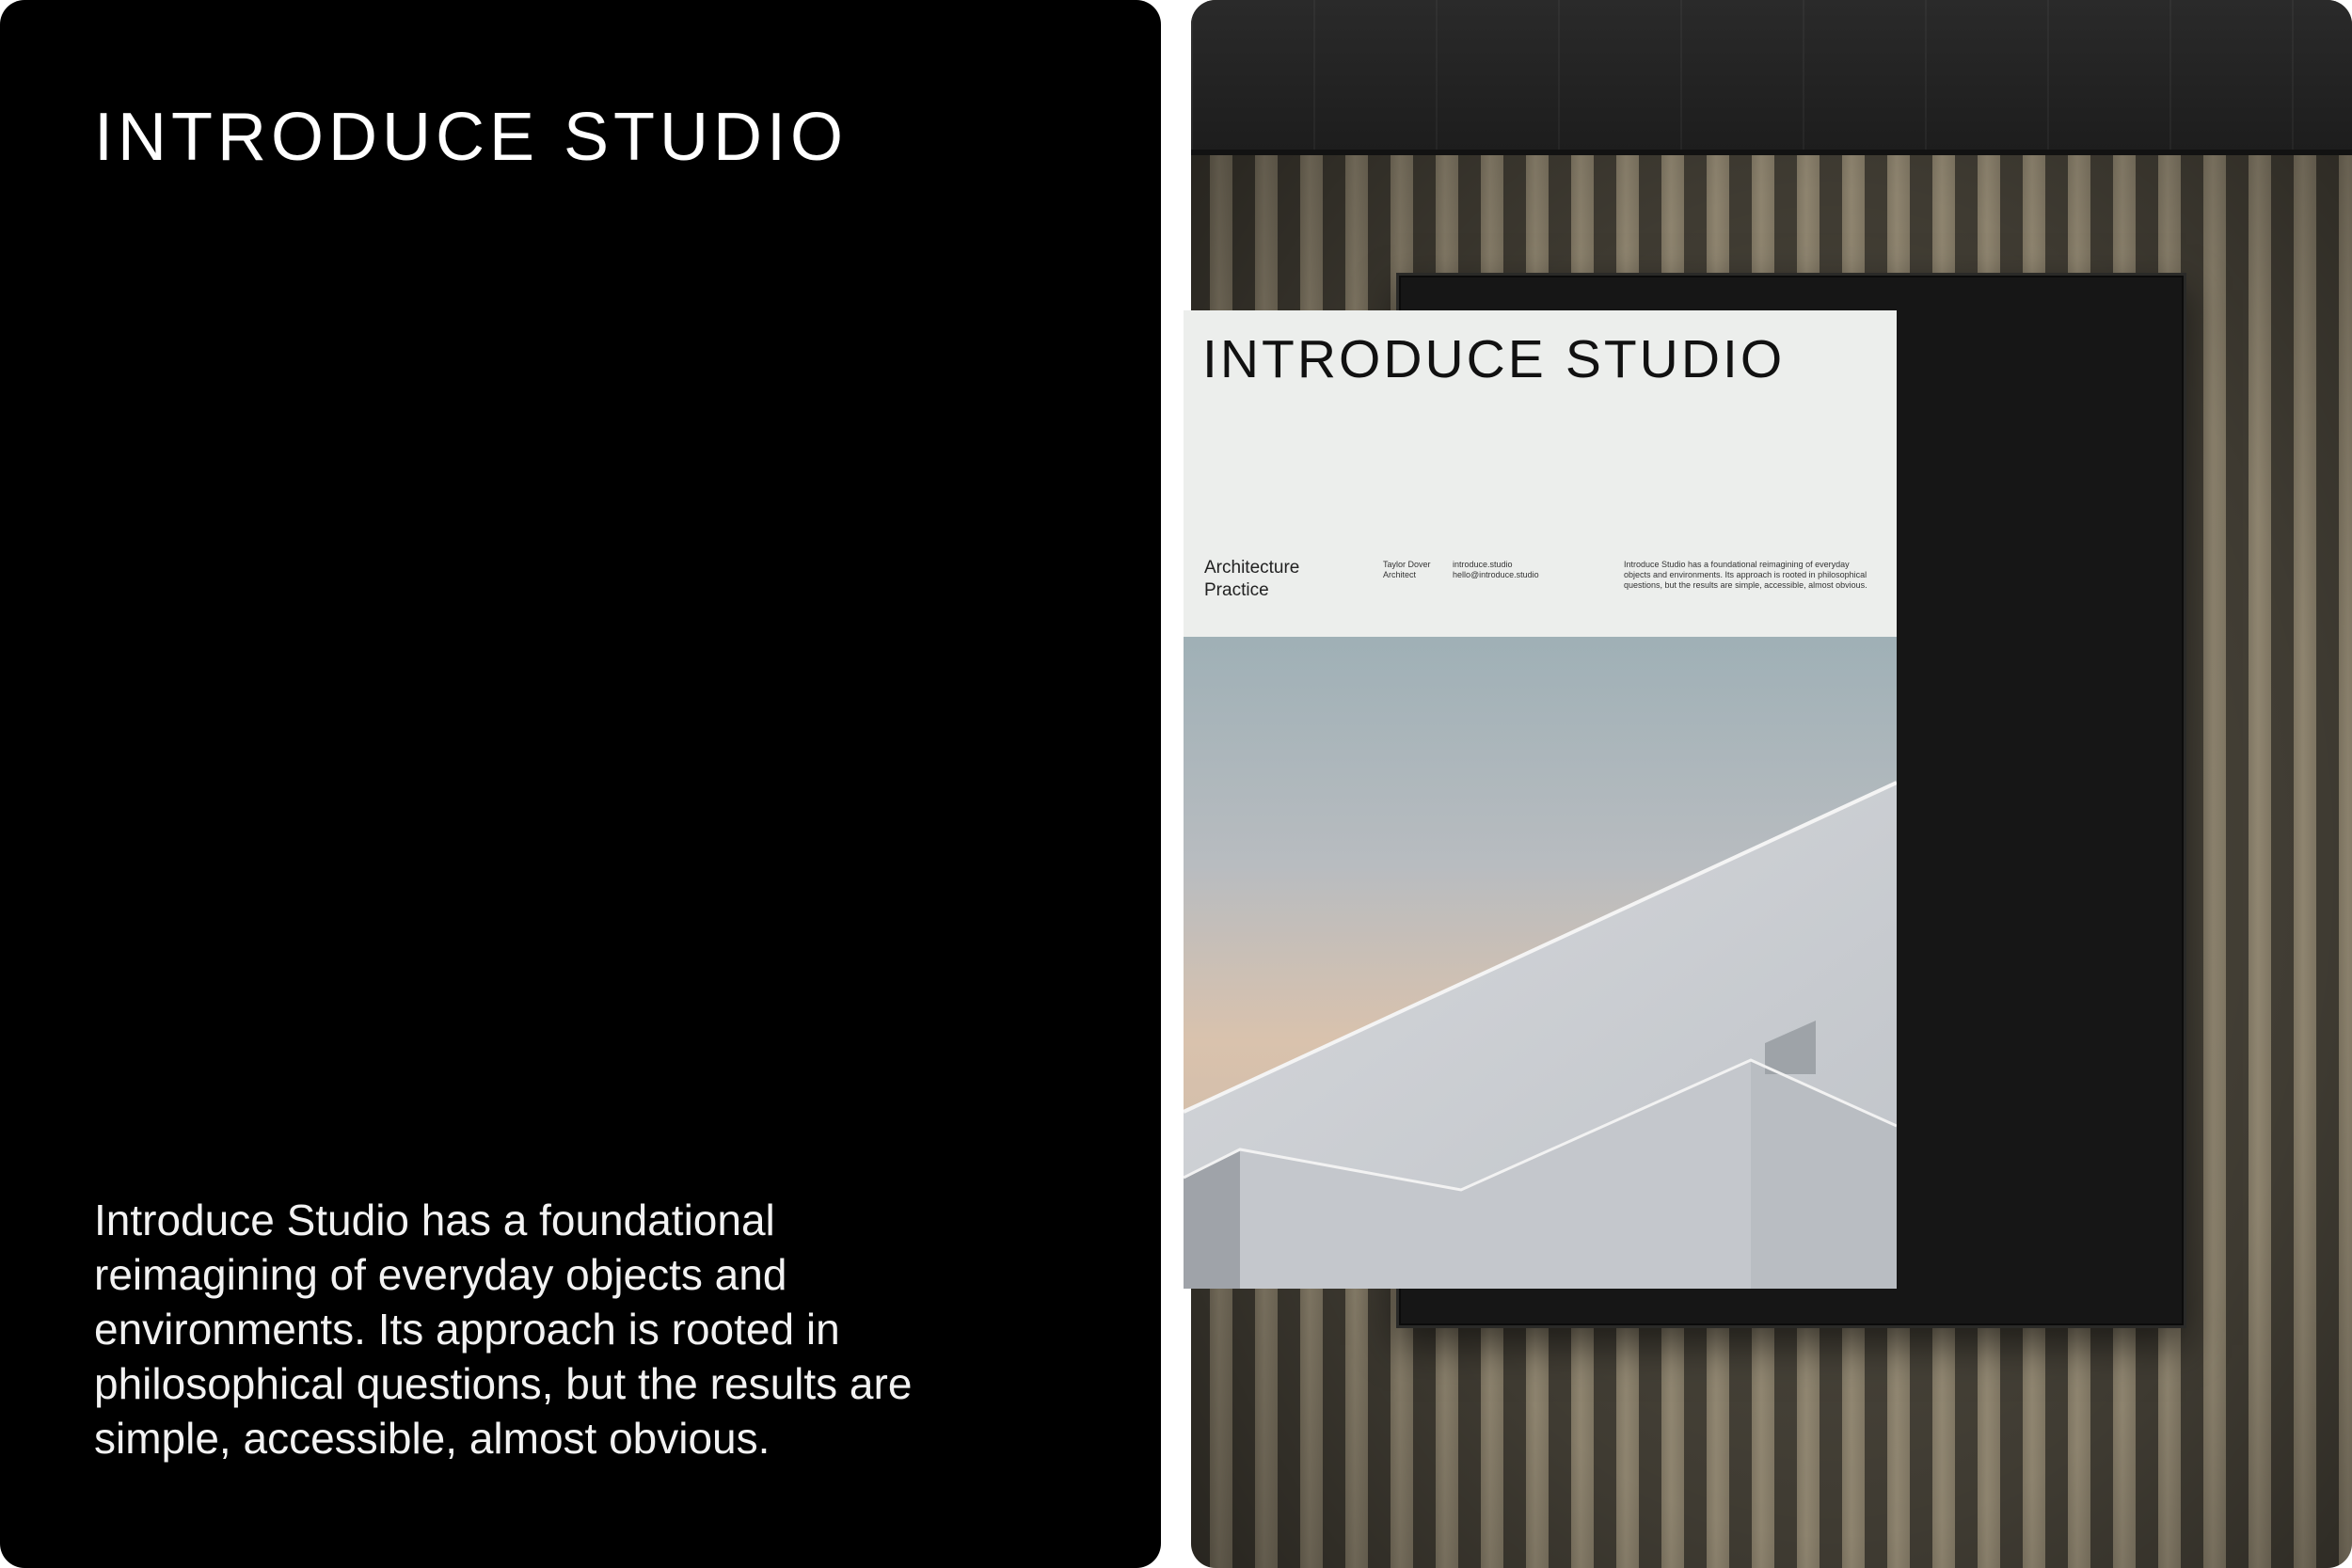 The height and width of the screenshot is (1568, 2352). What do you see at coordinates (1236, 590) in the screenshot?
I see `poster-title-line-2: Practice` at bounding box center [1236, 590].